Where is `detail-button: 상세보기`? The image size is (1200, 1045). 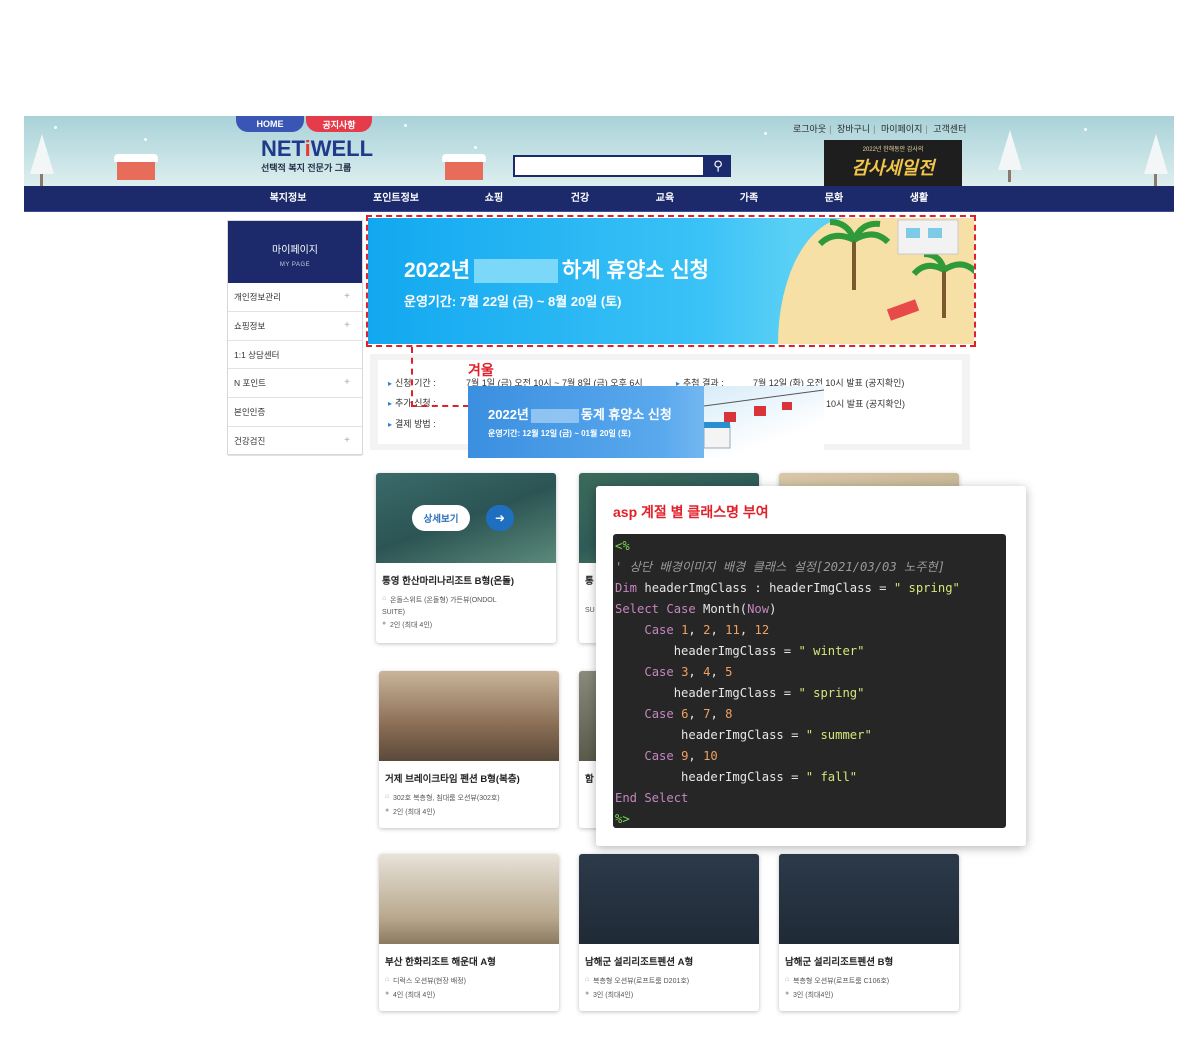 detail-button: 상세보기 is located at coordinates (441, 518).